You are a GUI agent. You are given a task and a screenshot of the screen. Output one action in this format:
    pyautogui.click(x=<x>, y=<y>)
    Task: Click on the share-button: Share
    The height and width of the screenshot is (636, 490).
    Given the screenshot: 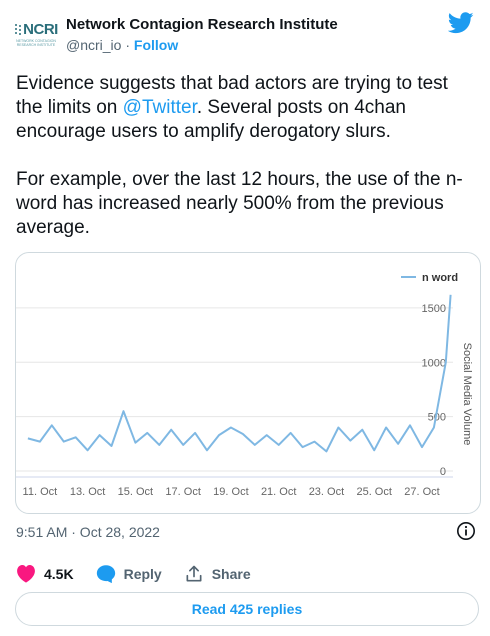 What is the action you would take?
    pyautogui.click(x=217, y=574)
    